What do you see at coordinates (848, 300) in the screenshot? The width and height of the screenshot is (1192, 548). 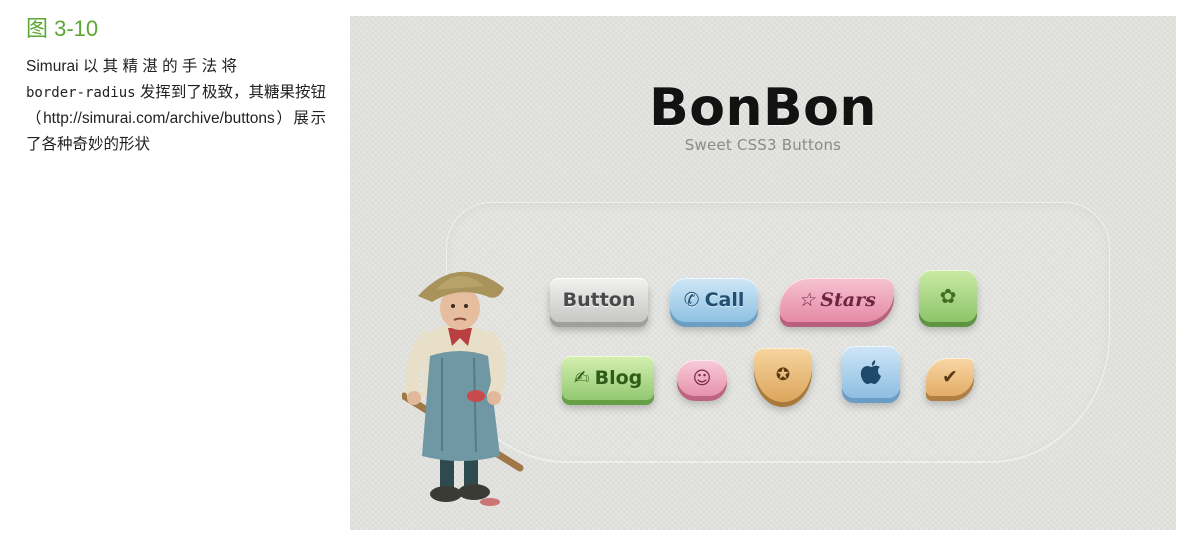 I see `stars-label: Stars` at bounding box center [848, 300].